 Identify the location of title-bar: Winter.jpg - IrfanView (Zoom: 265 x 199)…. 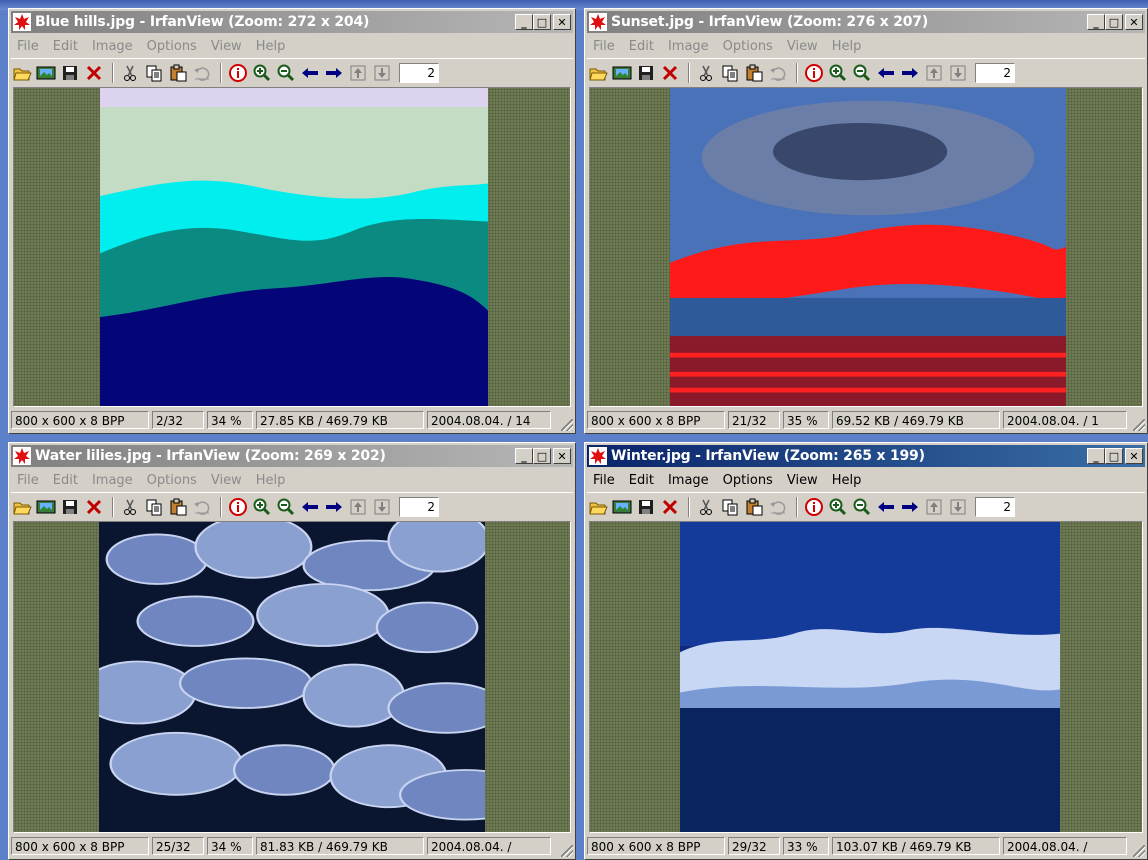
(866, 456).